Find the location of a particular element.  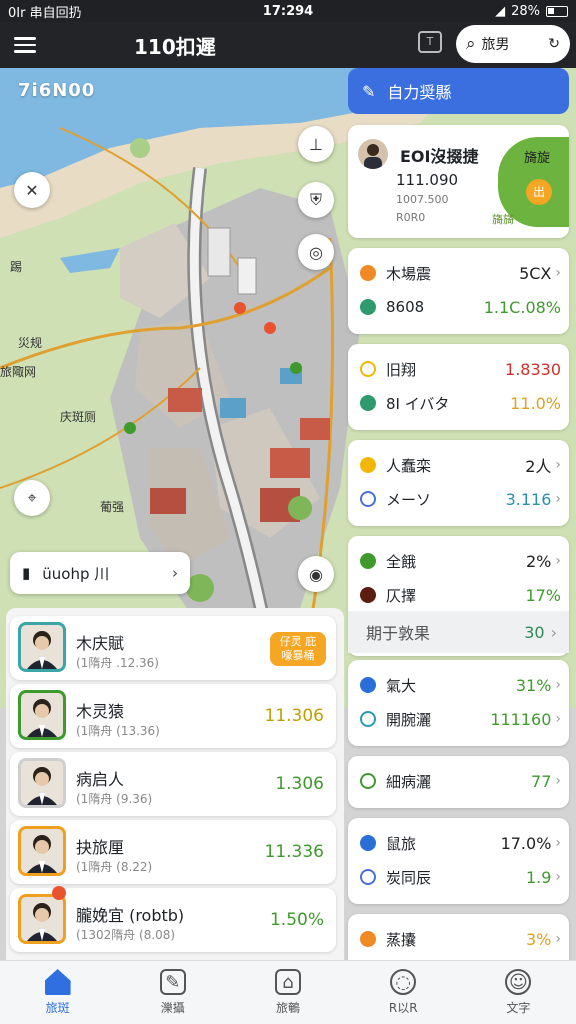

person-card: 朧娩宜 (robtb) (1302隋舟 (8.08) 1.50% is located at coordinates (173, 919).